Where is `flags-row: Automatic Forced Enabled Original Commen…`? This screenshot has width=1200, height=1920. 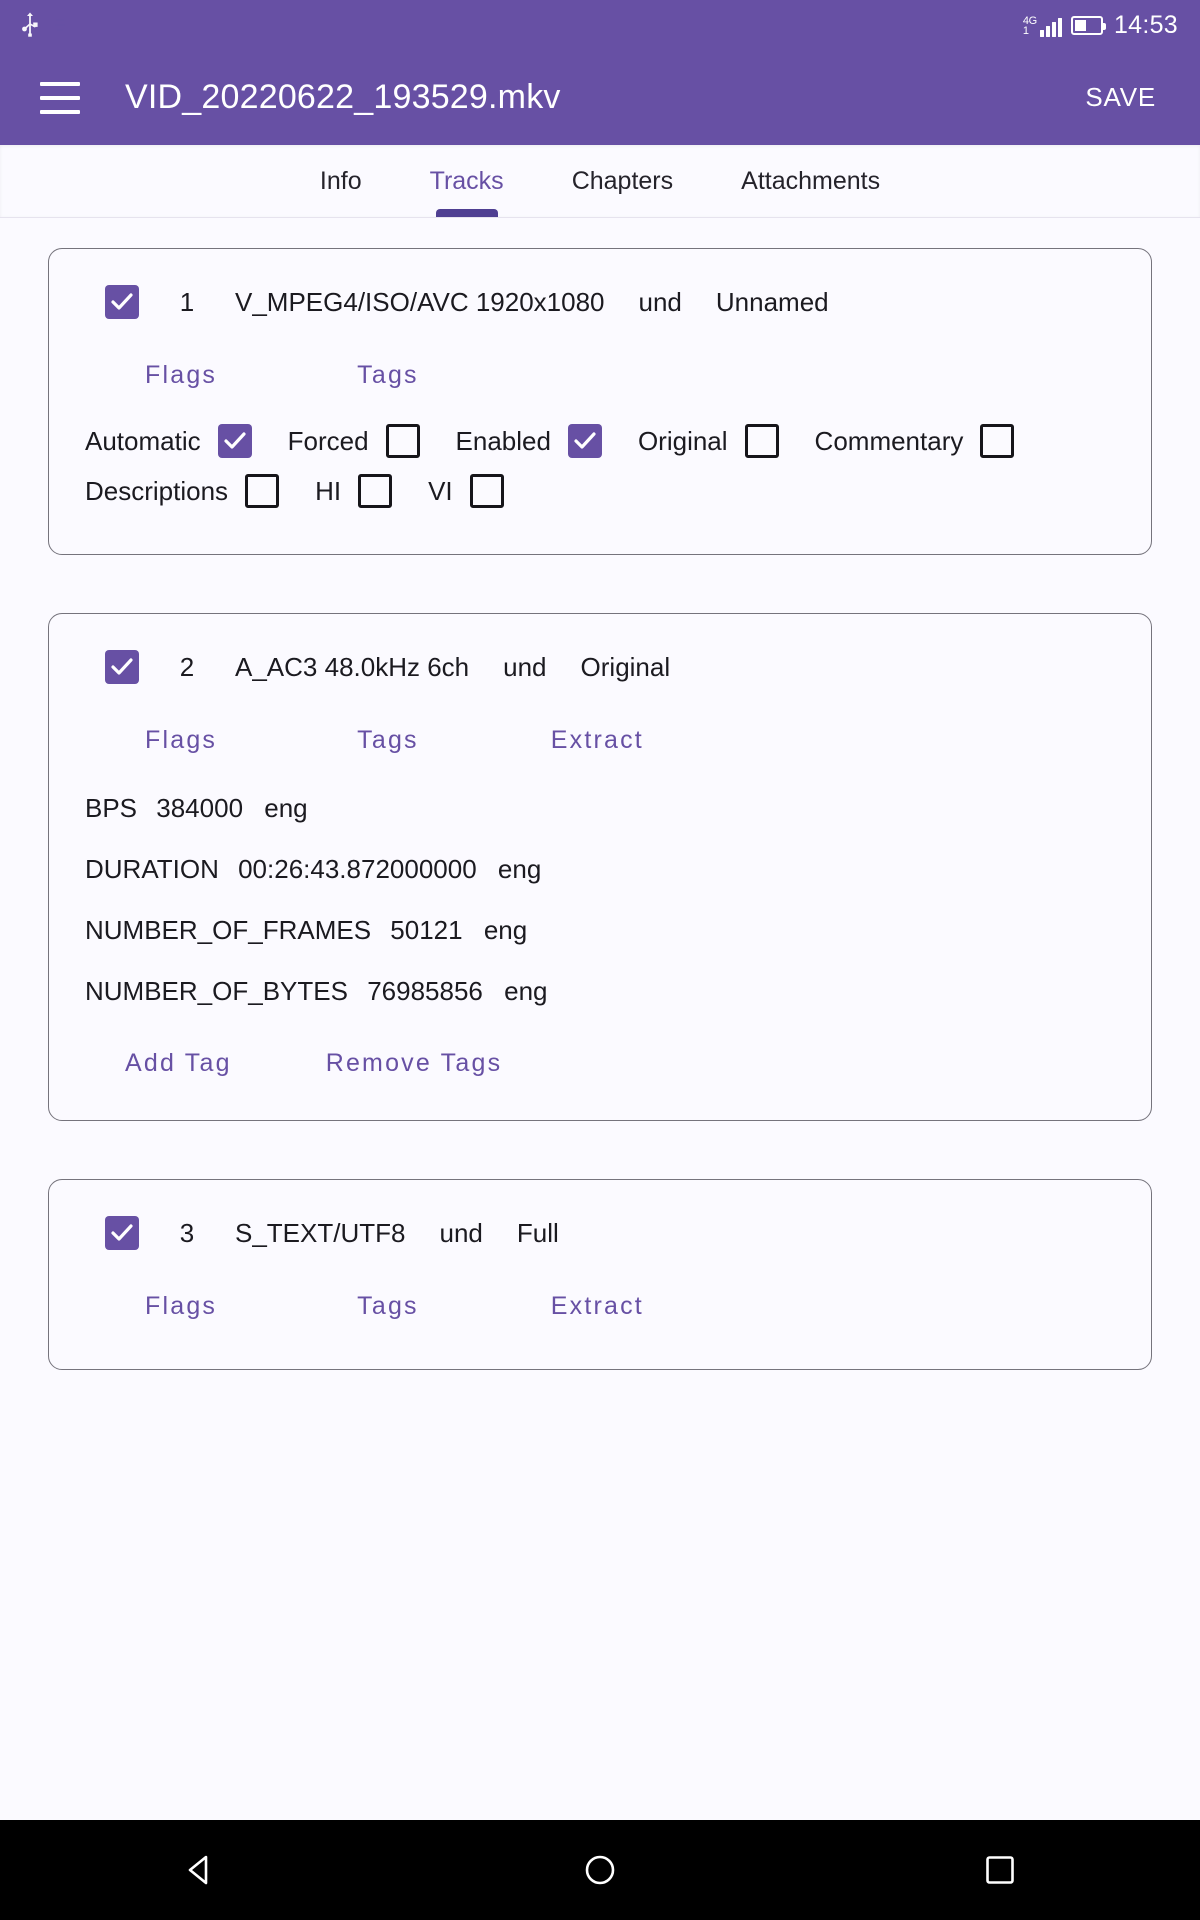 flags-row: Automatic Forced Enabled Original Commen… is located at coordinates (605, 441).